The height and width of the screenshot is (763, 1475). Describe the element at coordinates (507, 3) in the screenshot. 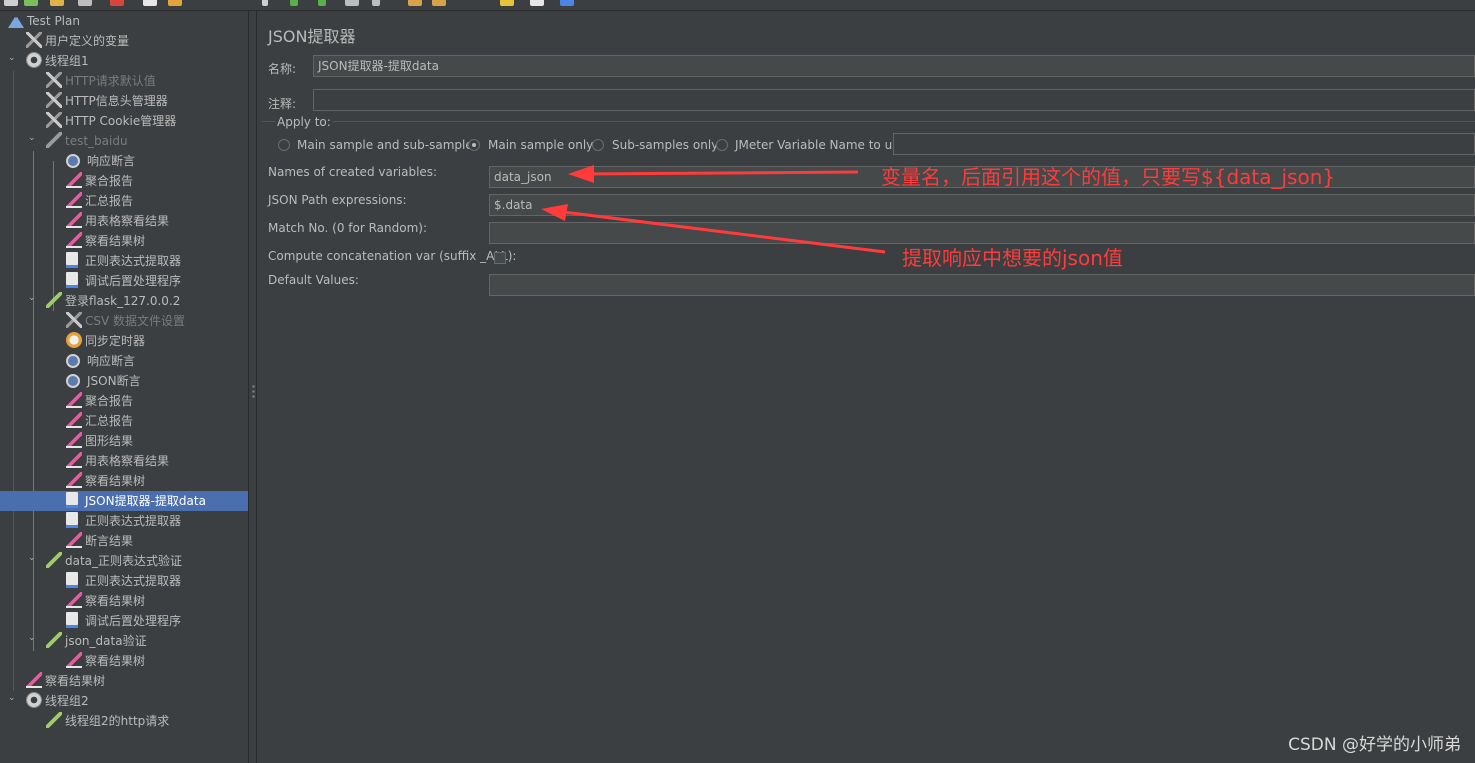

I see `search-icon` at that location.